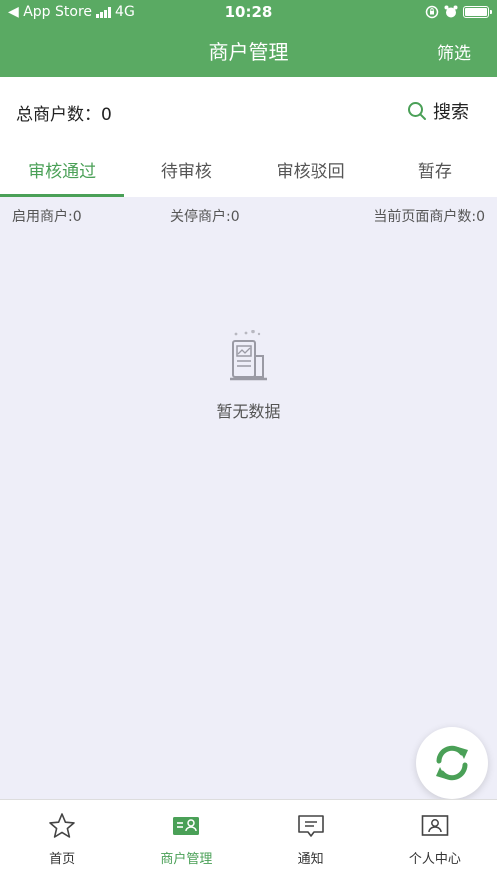 This screenshot has width=497, height=883. What do you see at coordinates (477, 12) in the screenshot?
I see `battery-icon` at bounding box center [477, 12].